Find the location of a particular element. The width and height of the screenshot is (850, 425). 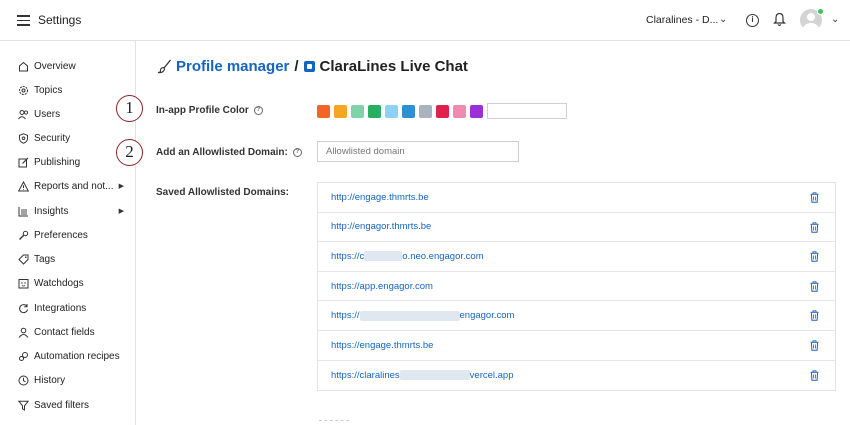

sync-icon is located at coordinates (23, 308).